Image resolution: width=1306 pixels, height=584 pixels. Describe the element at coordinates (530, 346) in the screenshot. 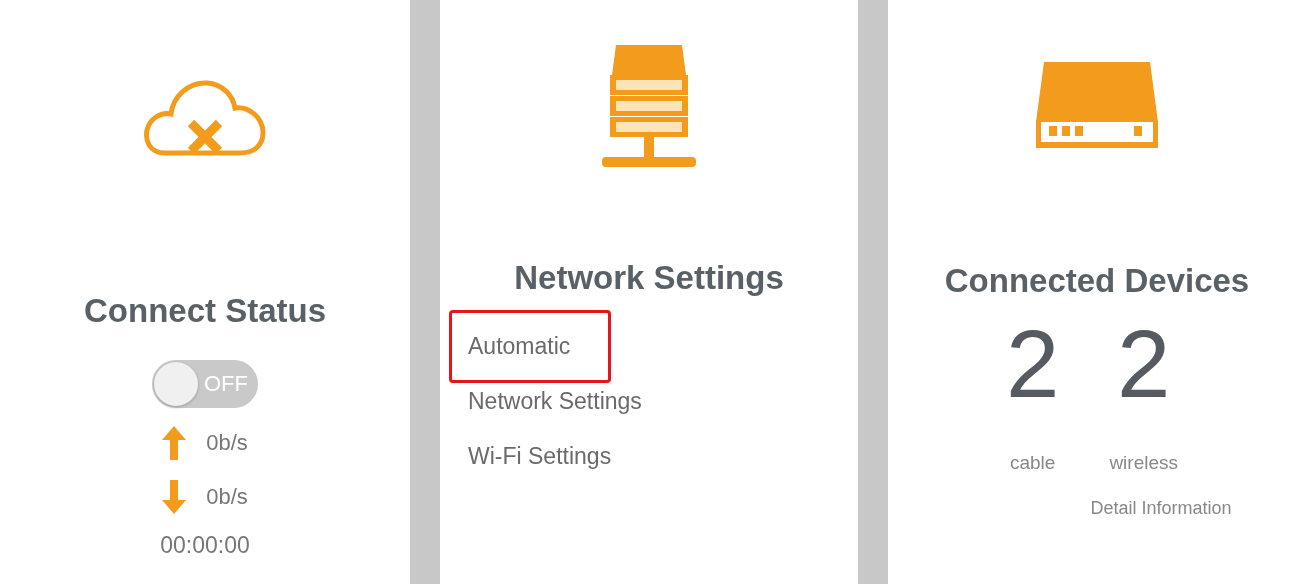

I see `menu-link: Automatic` at that location.